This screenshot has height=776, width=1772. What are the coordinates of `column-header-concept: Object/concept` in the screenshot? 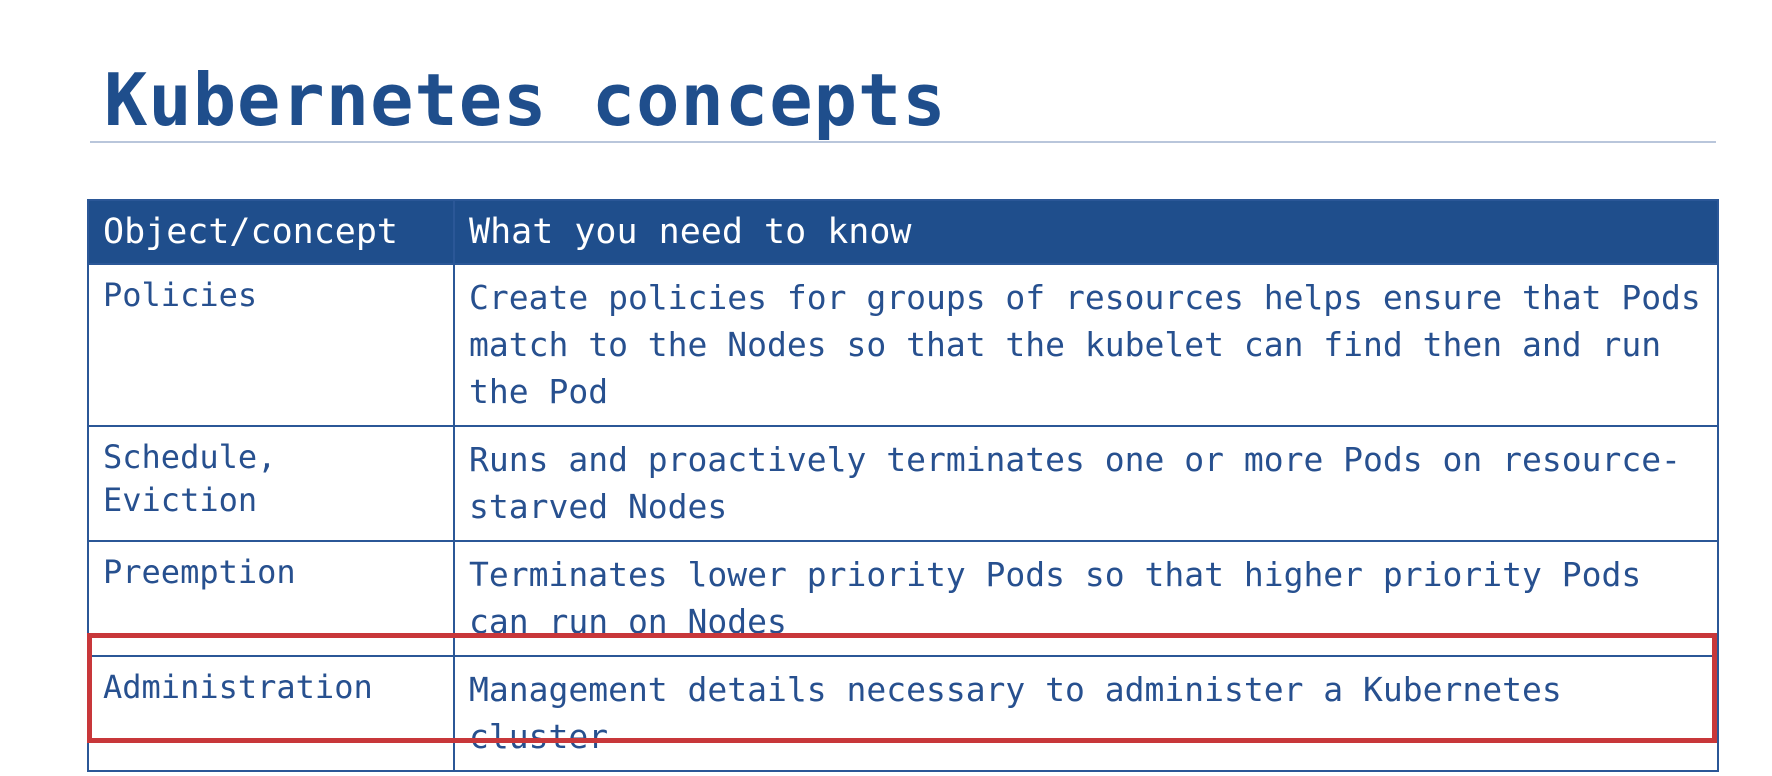 It's located at (271, 232).